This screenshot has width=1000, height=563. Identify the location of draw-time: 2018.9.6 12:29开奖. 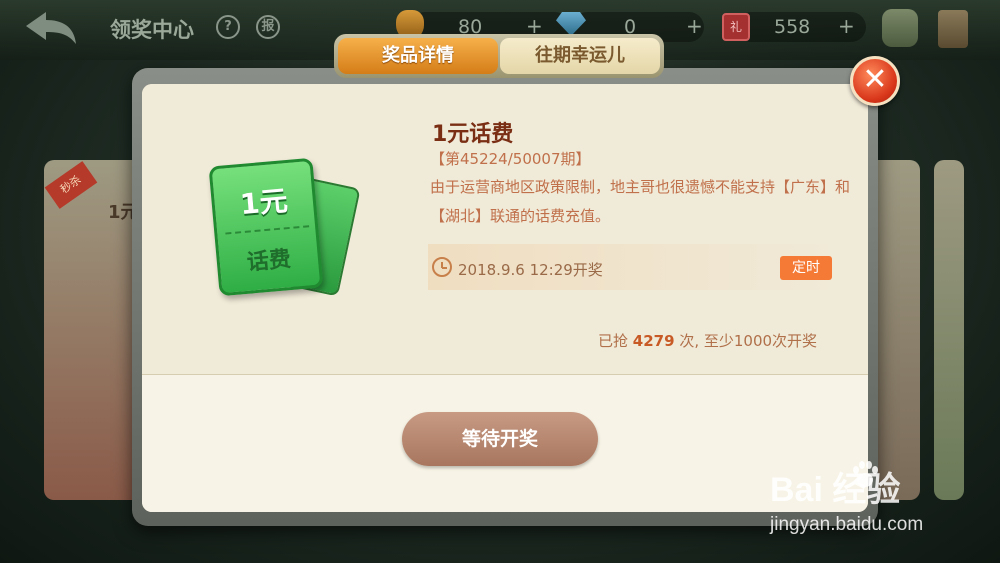
(530, 270).